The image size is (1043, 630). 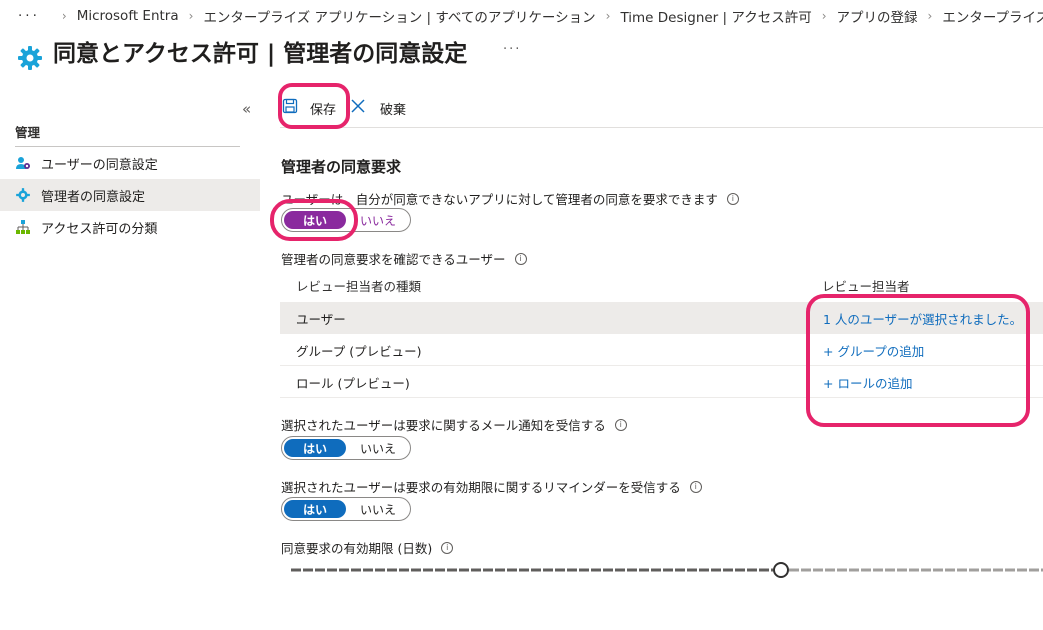 What do you see at coordinates (667, 570) in the screenshot?
I see `expiry-slider` at bounding box center [667, 570].